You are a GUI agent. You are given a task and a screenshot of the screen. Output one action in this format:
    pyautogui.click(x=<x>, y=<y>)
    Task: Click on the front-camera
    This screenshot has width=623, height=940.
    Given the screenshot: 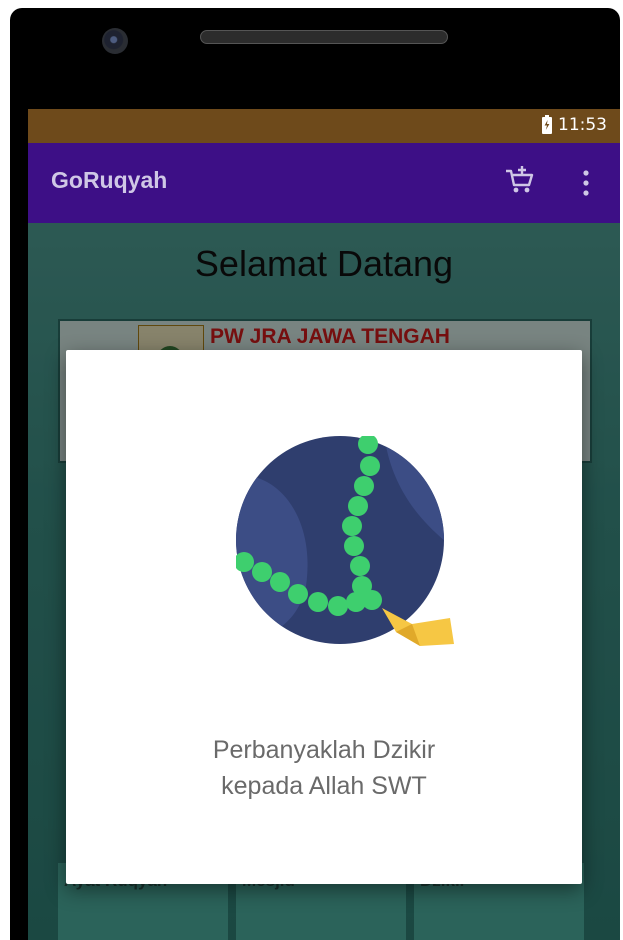 What is the action you would take?
    pyautogui.click(x=115, y=41)
    